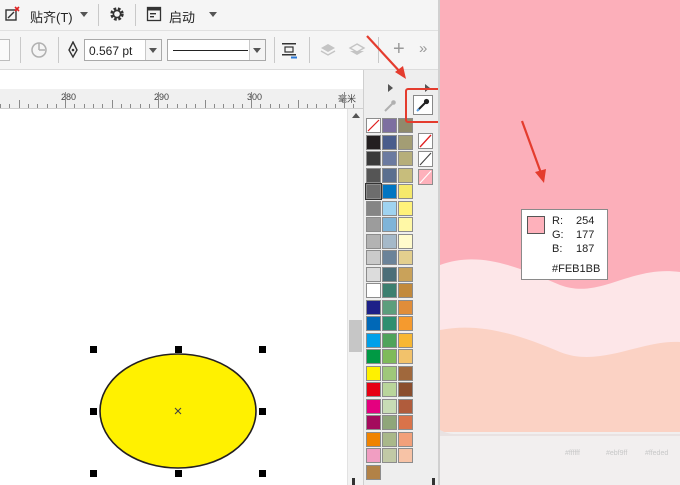 This screenshot has width=680, height=485. What do you see at coordinates (153, 50) in the screenshot?
I see `outline-width-dropdown` at bounding box center [153, 50].